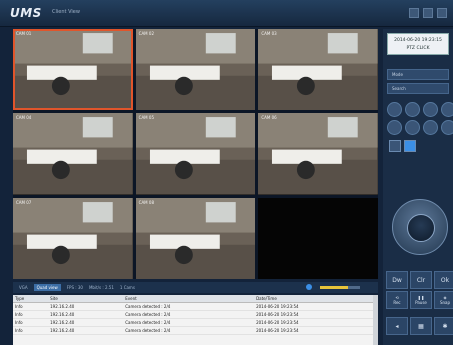 This screenshot has height=345, width=453. I want to click on status-cams: 1 Cams, so click(127, 287).